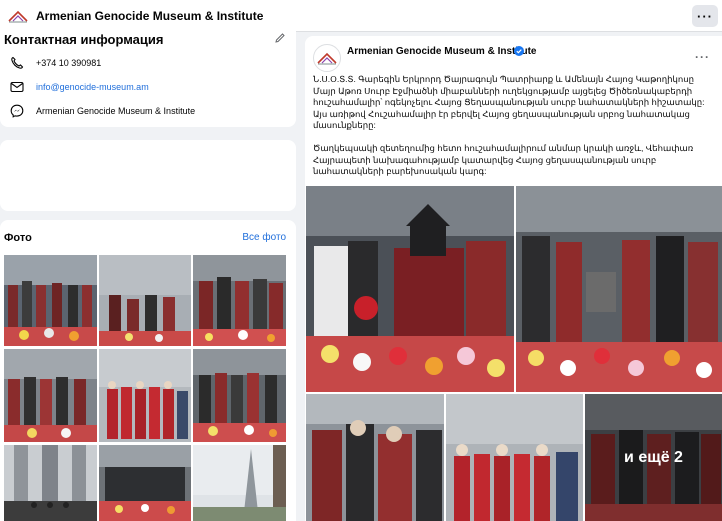 The width and height of the screenshot is (722, 521). I want to click on photos-title: Фото, so click(18, 238).